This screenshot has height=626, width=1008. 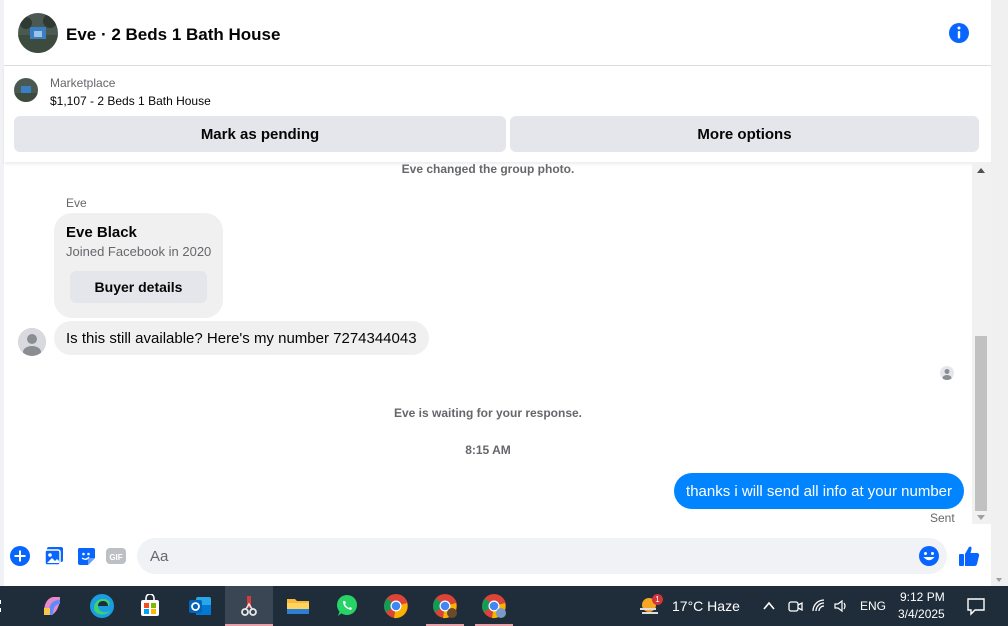 What do you see at coordinates (795, 606) in the screenshot?
I see `meet-now-icon` at bounding box center [795, 606].